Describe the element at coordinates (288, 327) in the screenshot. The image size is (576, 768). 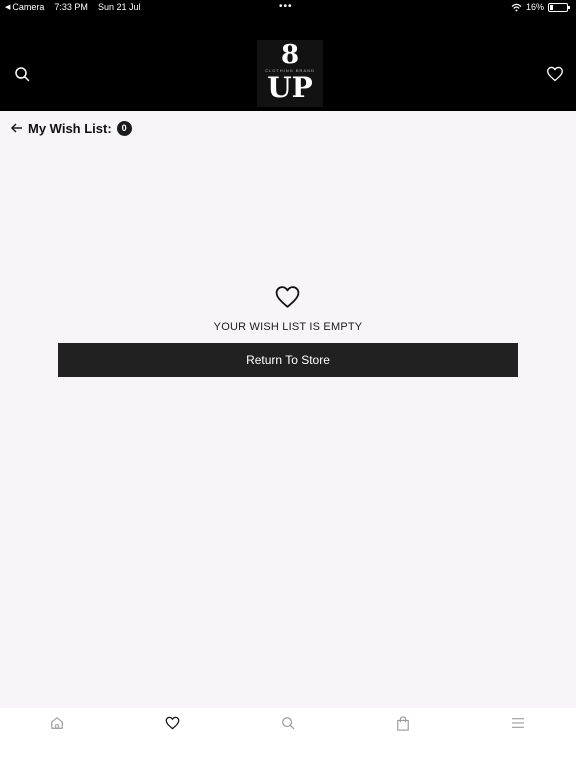
I see `empty-wishlist-message: YOUR WISH LIST IS EMPTY` at that location.